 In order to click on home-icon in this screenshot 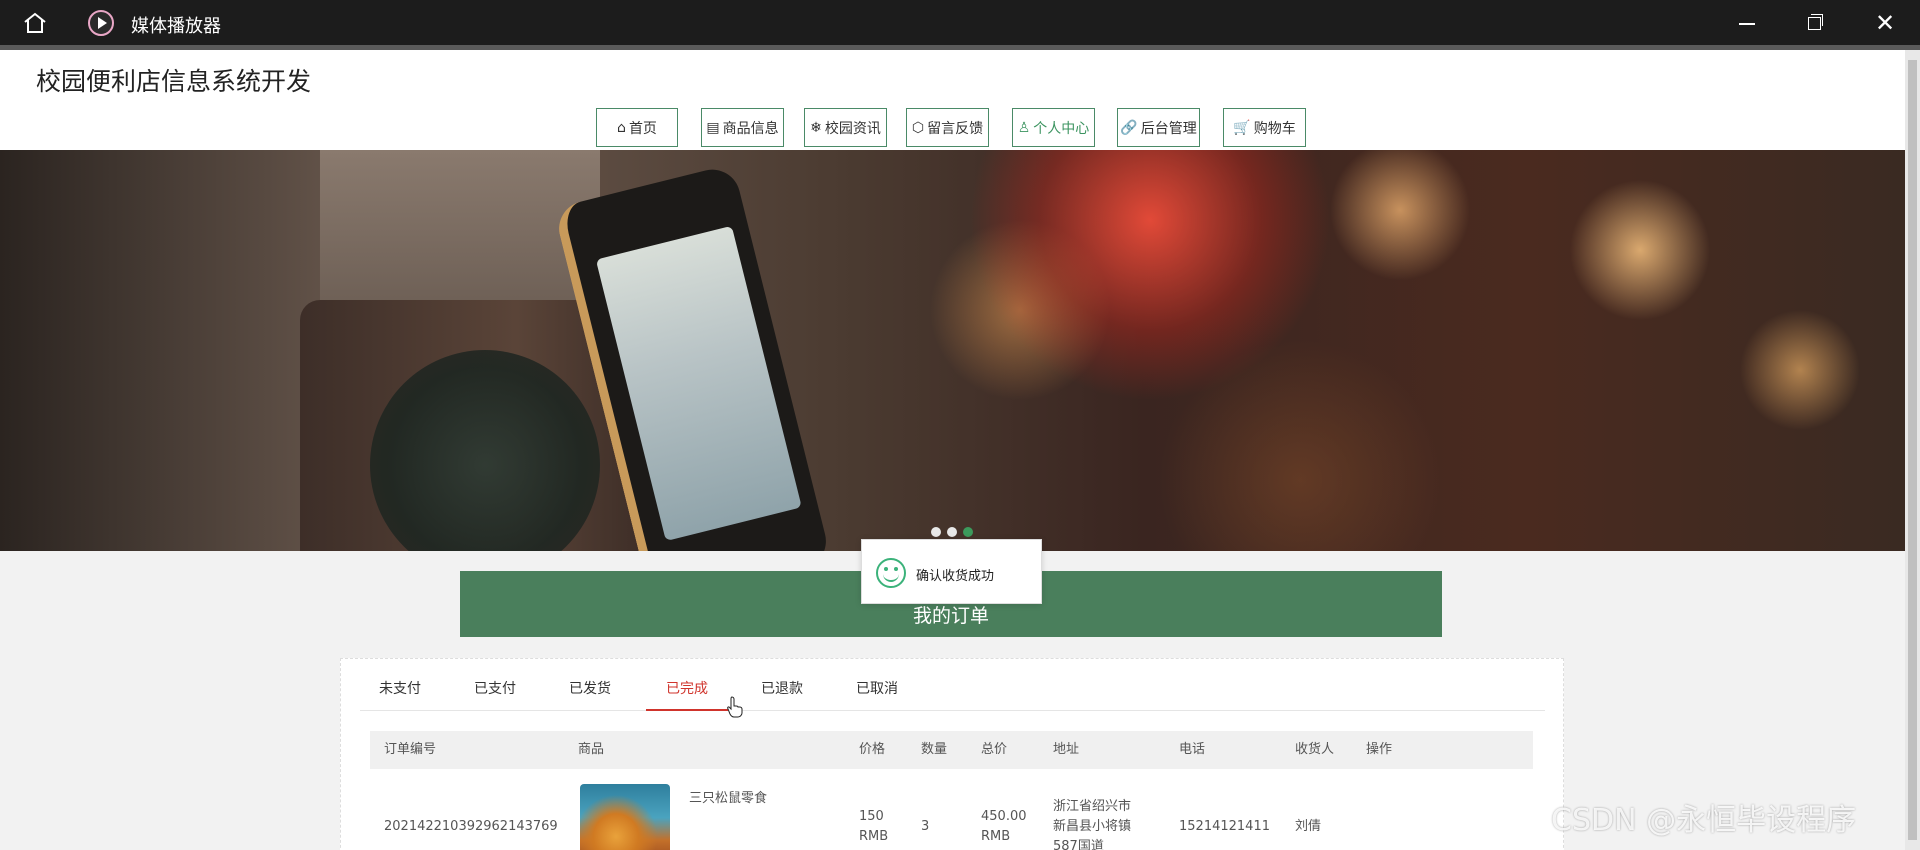, I will do `click(35, 23)`.